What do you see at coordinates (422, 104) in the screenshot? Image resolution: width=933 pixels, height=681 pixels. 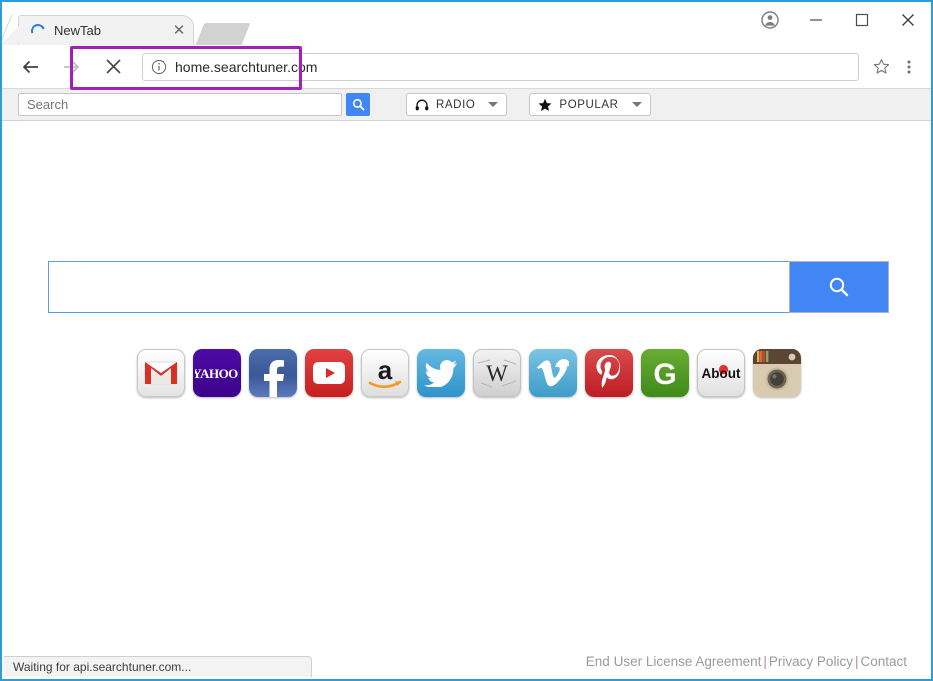 I see `headphones-icon` at bounding box center [422, 104].